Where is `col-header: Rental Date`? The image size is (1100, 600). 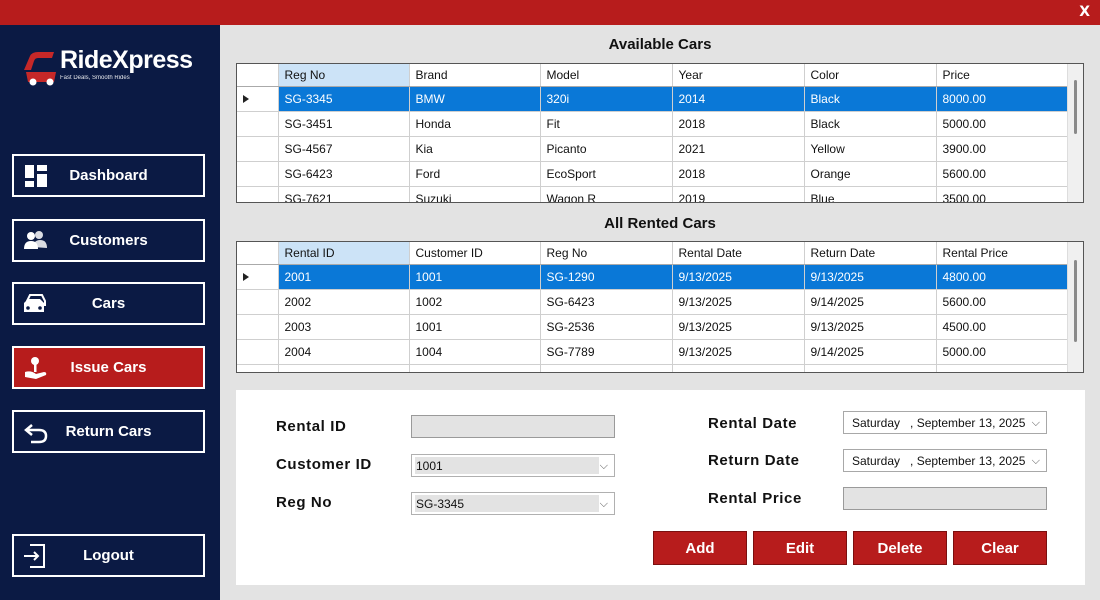 col-header: Rental Date is located at coordinates (738, 253).